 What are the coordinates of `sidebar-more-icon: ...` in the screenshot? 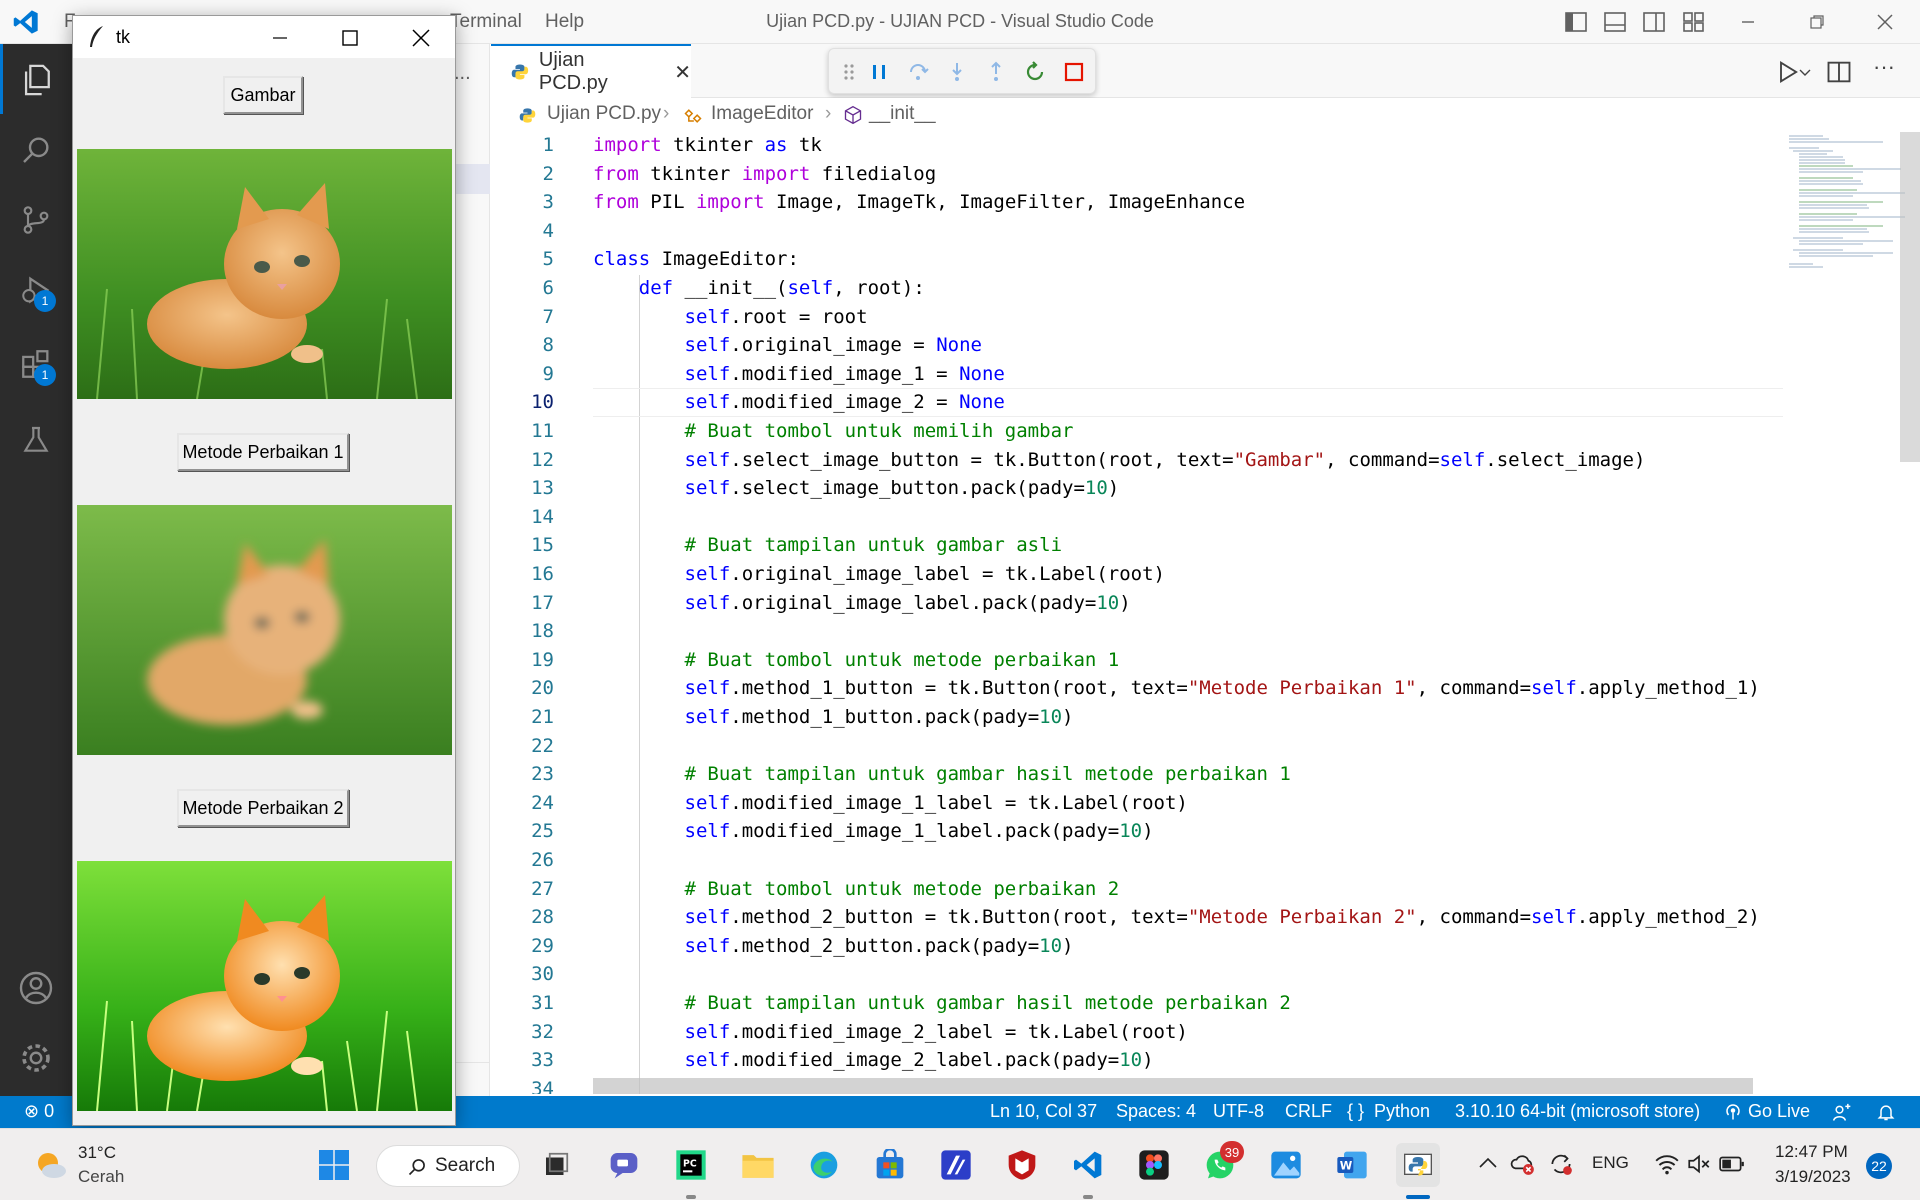 It's located at (462, 73).